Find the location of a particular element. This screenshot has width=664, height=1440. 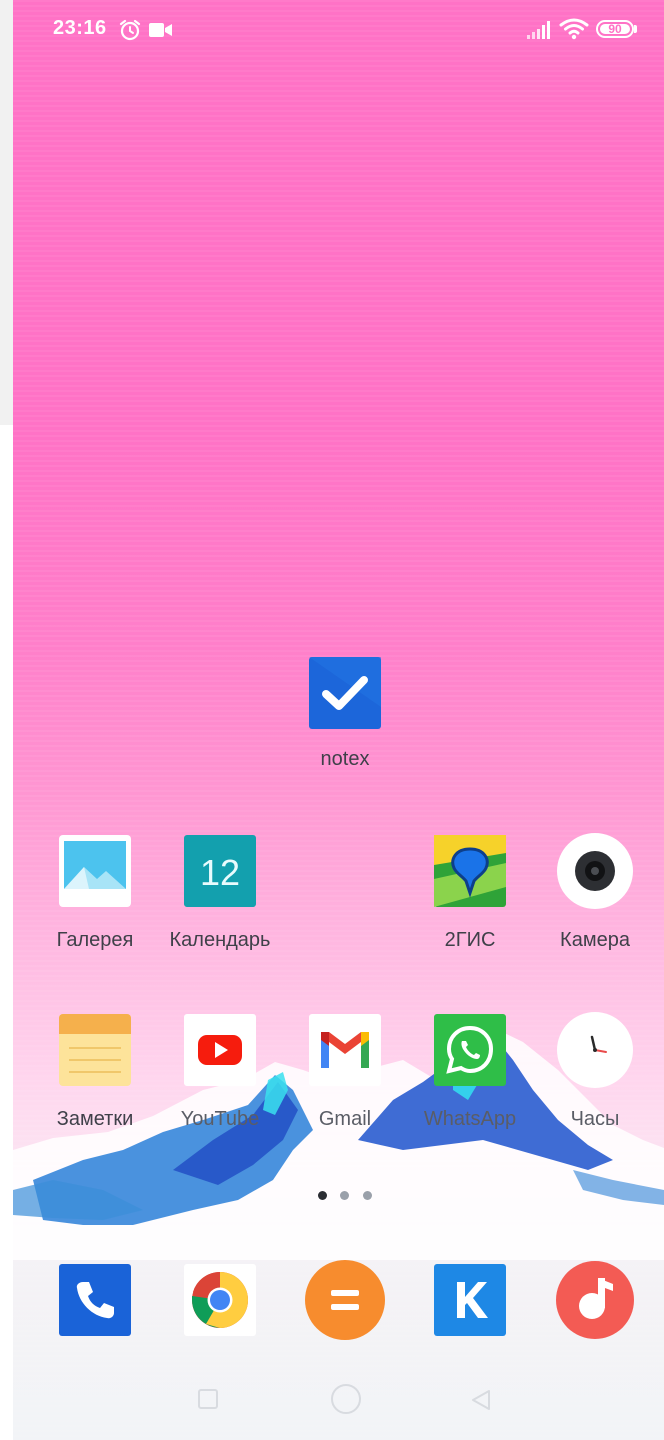

dock-phone is located at coordinates (95, 1300).